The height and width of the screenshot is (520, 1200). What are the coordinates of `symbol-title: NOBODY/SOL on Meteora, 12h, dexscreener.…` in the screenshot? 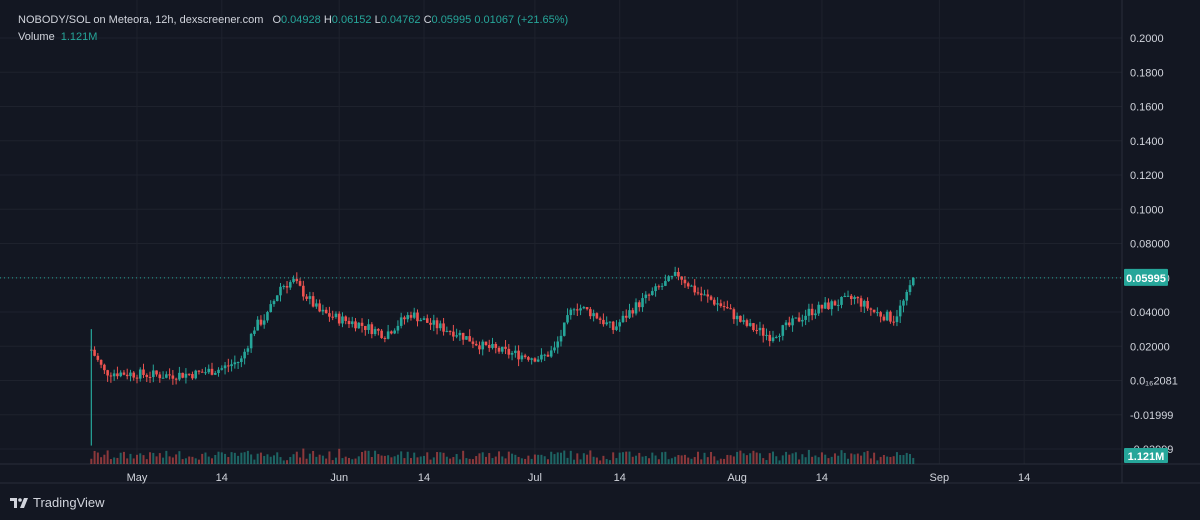 It's located at (140, 20).